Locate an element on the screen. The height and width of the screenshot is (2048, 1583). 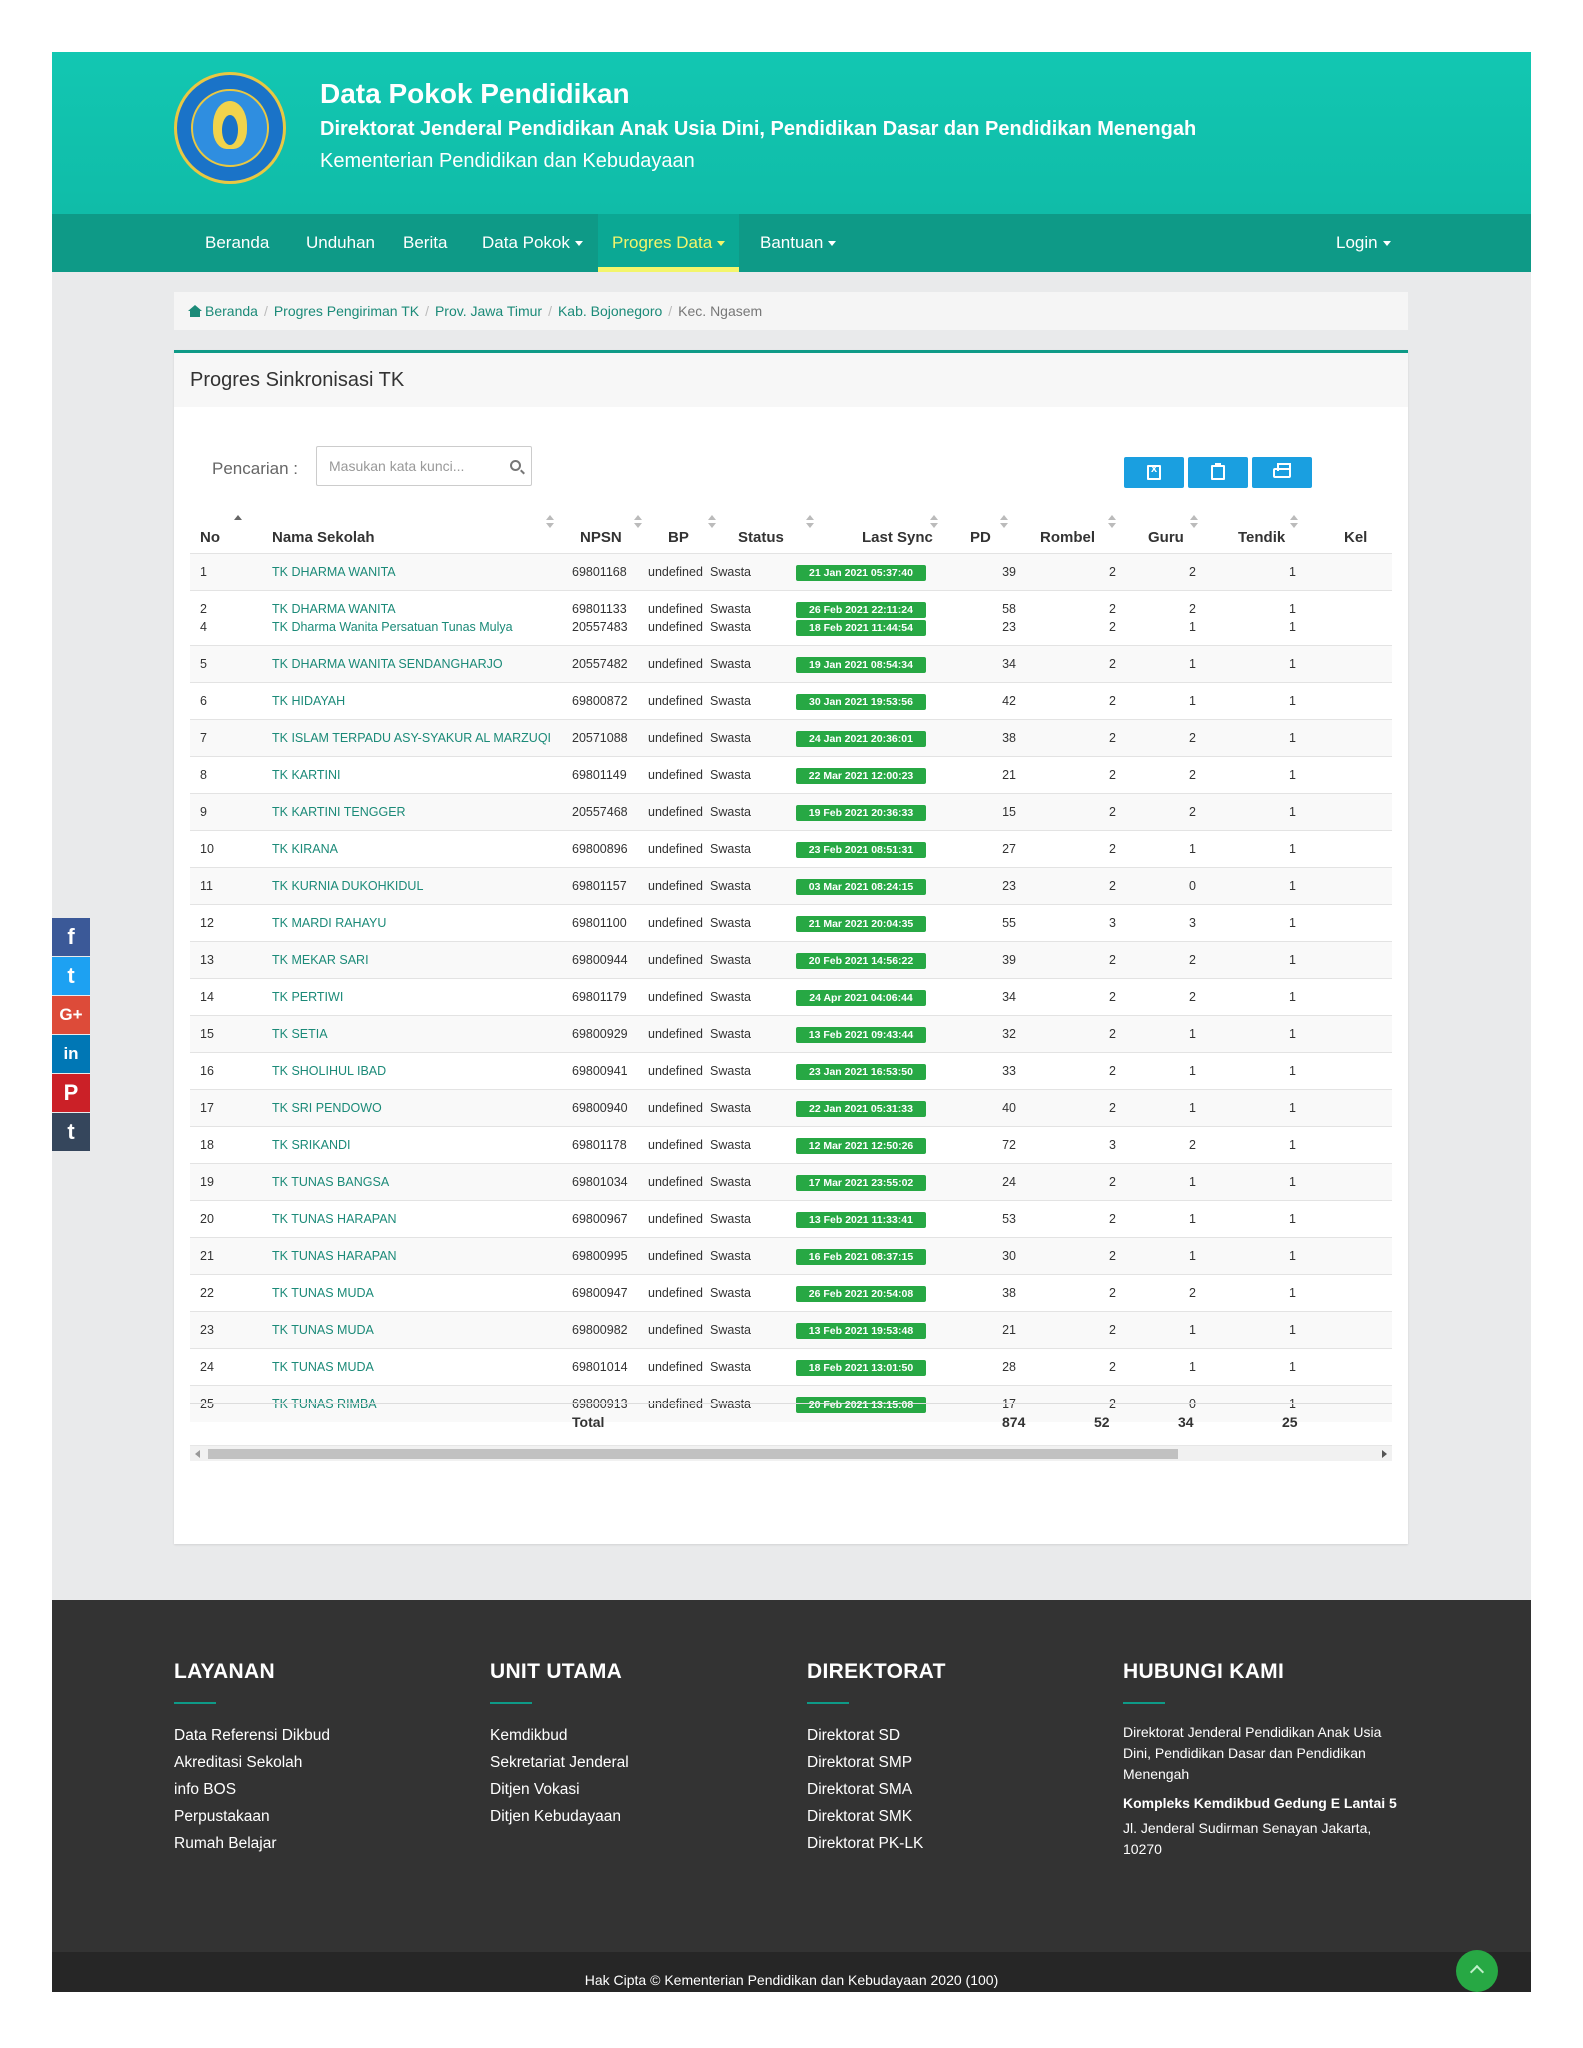
nav-unduhan: Unduhan is located at coordinates (340, 243).